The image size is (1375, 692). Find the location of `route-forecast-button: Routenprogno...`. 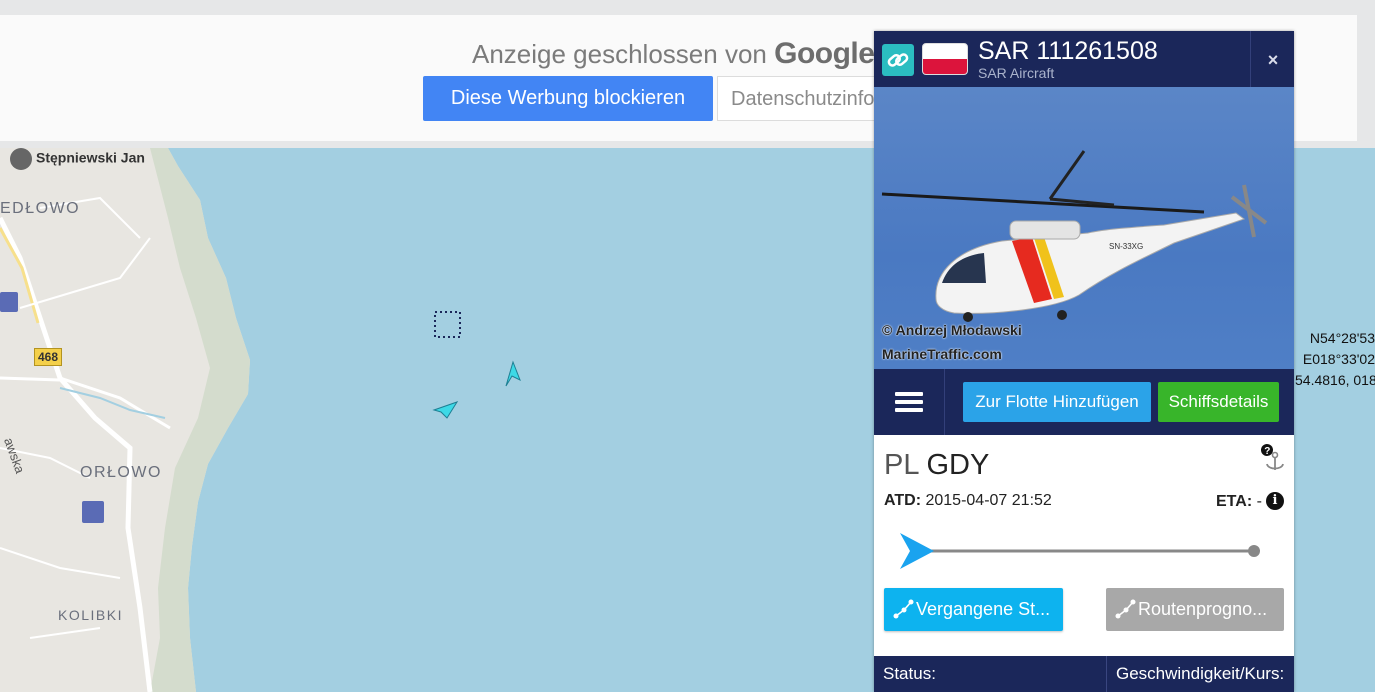

route-forecast-button: Routenprogno... is located at coordinates (1195, 609).